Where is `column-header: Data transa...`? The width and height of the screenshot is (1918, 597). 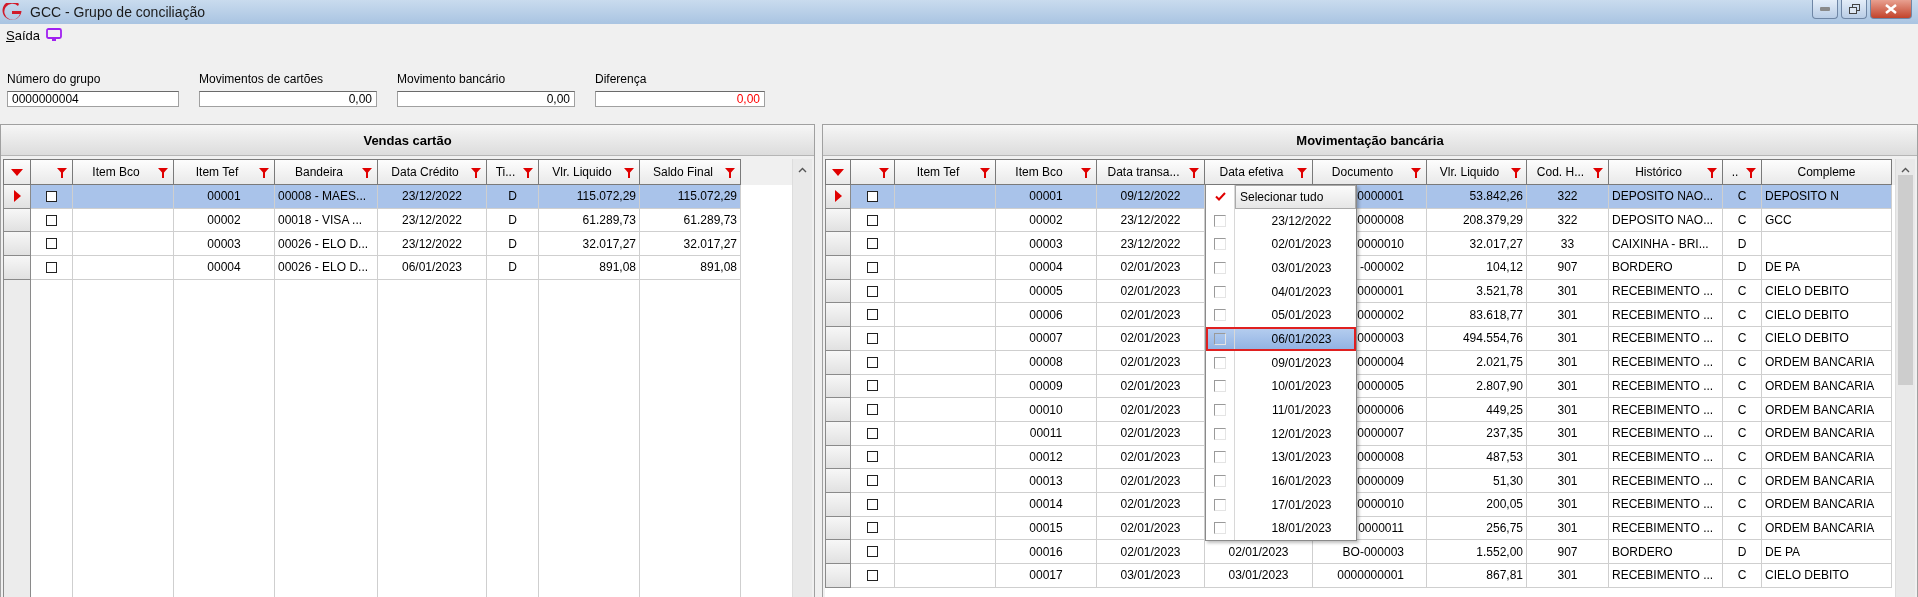 column-header: Data transa... is located at coordinates (1151, 172).